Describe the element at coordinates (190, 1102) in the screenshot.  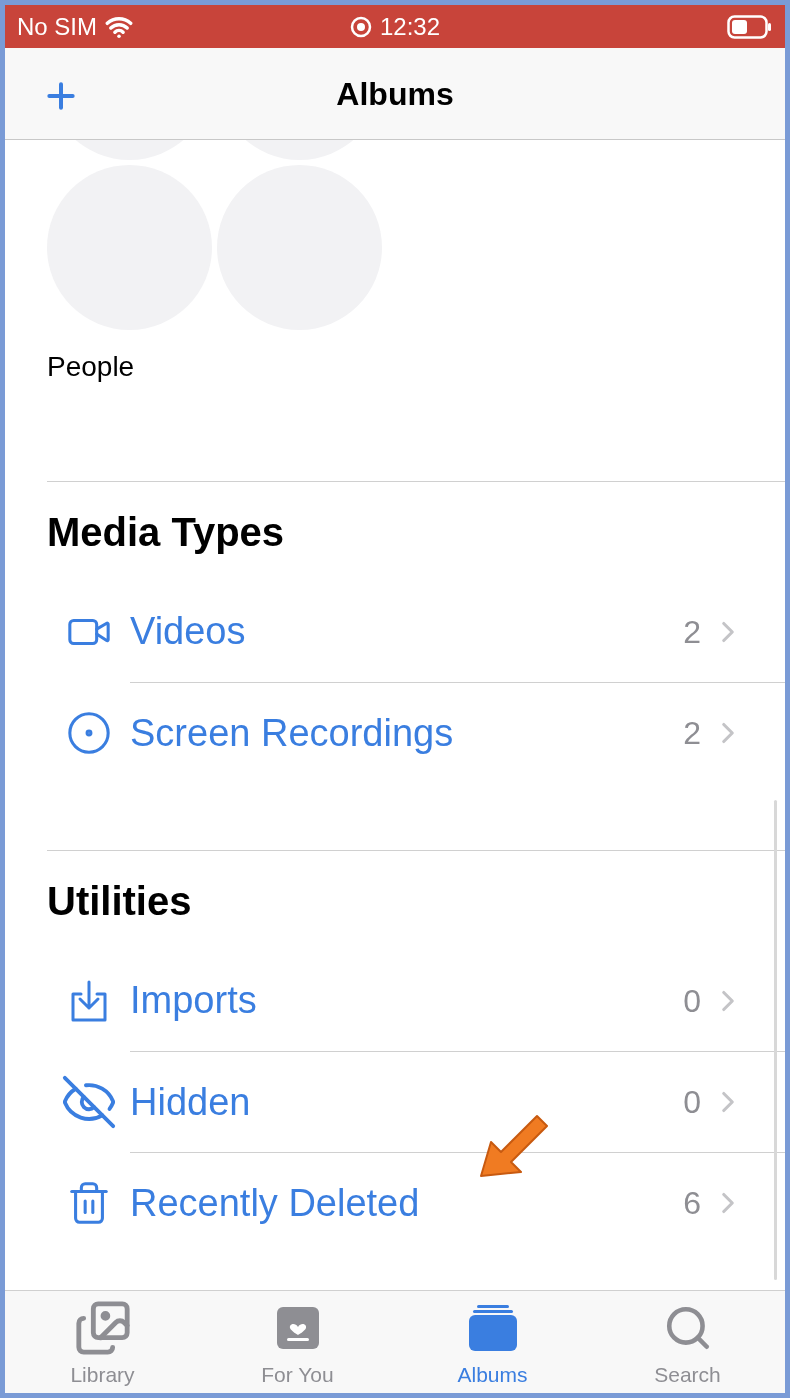
I see `album-label: Hidden` at that location.